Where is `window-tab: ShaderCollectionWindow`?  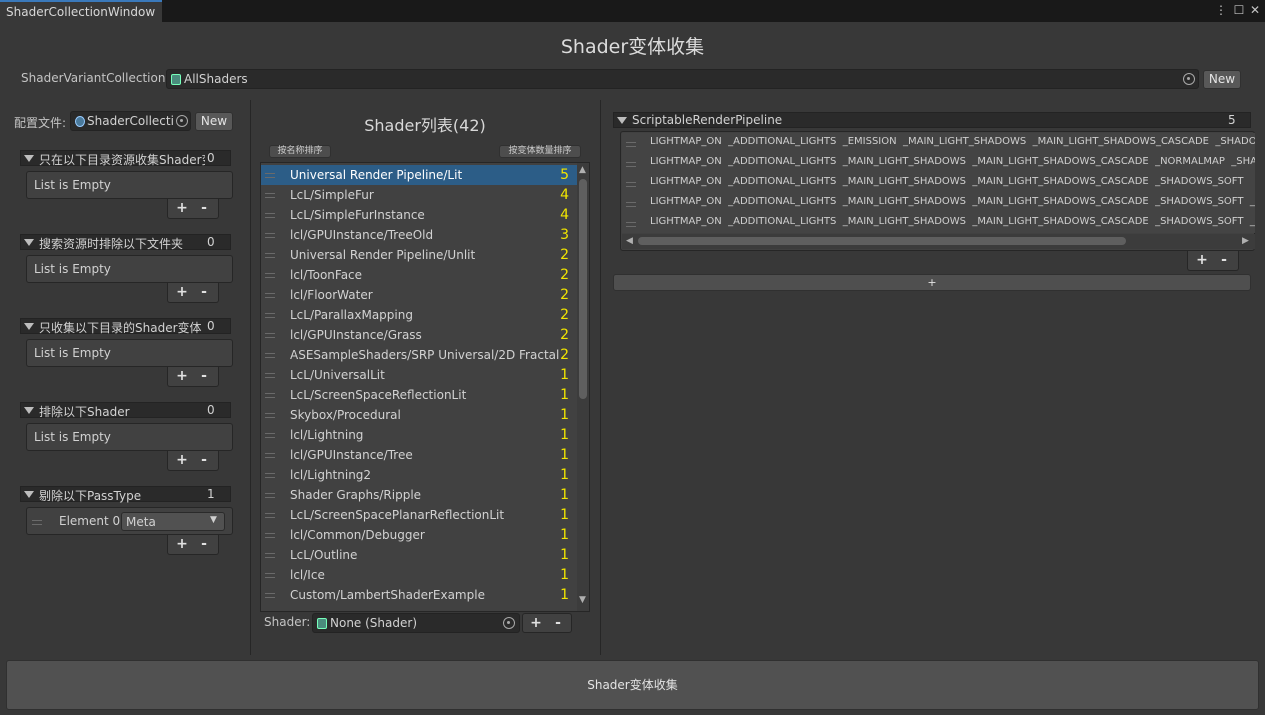
window-tab: ShaderCollectionWindow is located at coordinates (81, 11).